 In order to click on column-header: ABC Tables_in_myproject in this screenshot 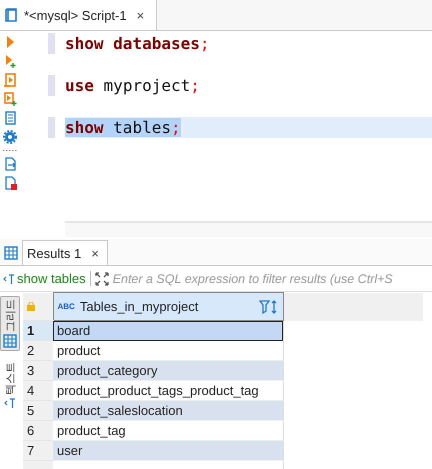, I will do `click(168, 306)`.